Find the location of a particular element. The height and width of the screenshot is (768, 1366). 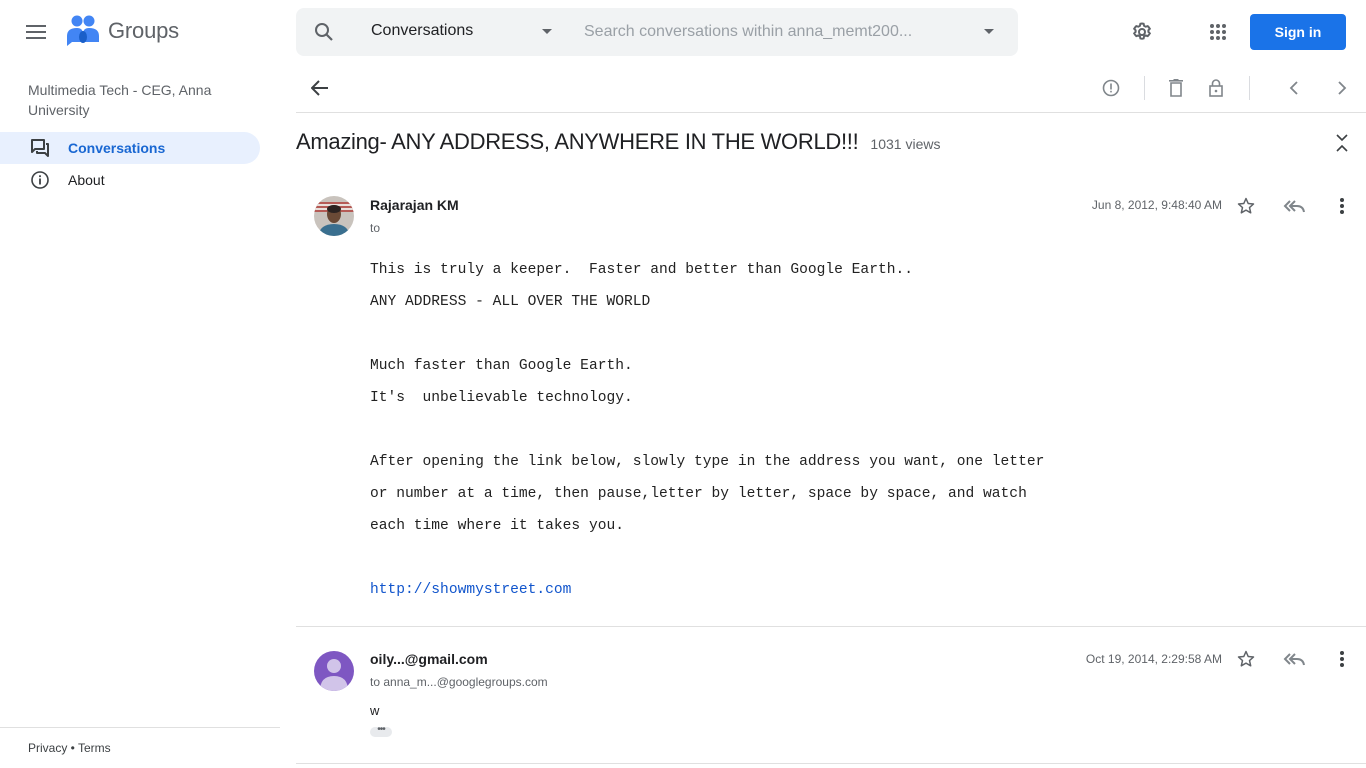

search-input is located at coordinates (774, 32).